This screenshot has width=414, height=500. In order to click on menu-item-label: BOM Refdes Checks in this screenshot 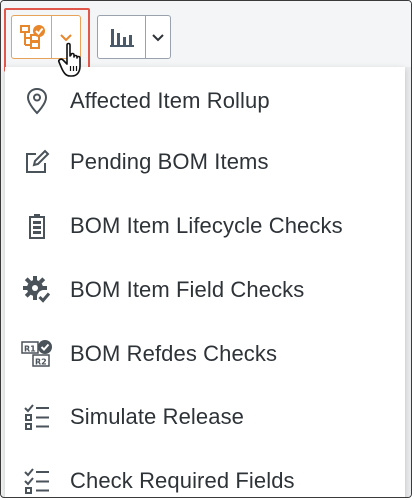, I will do `click(174, 353)`.